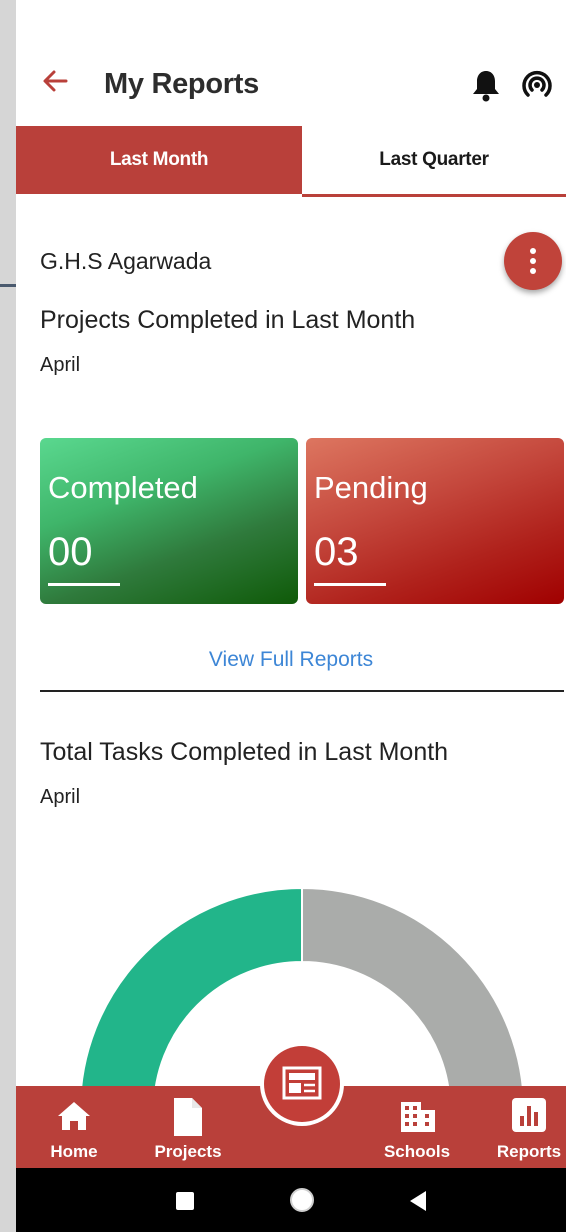 The height and width of the screenshot is (1232, 566). I want to click on page-title: My Reports, so click(181, 84).